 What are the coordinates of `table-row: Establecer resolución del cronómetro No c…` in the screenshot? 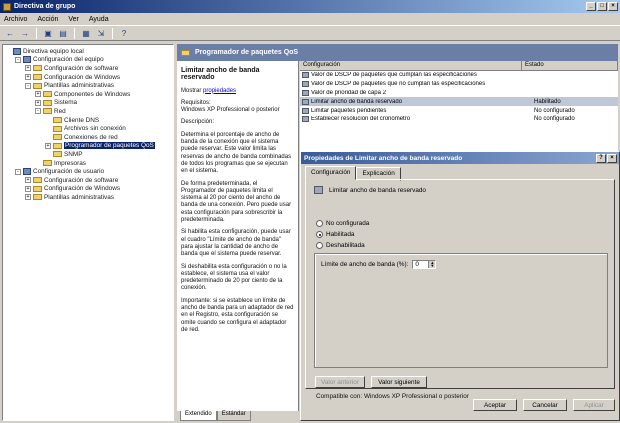 It's located at (459, 119).